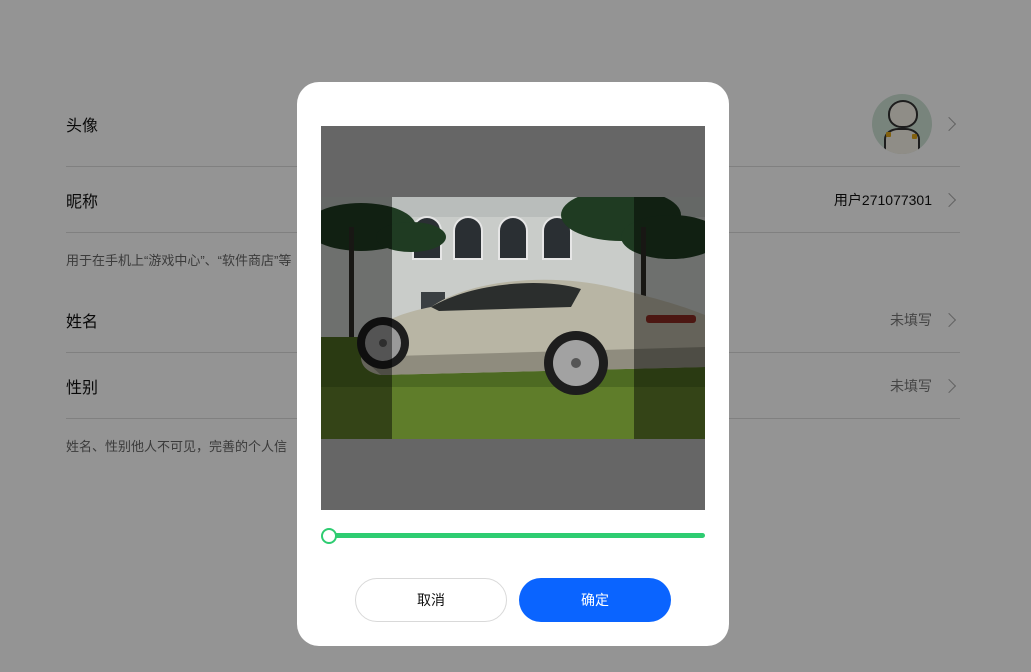  I want to click on zoom-slider-track, so click(517, 535).